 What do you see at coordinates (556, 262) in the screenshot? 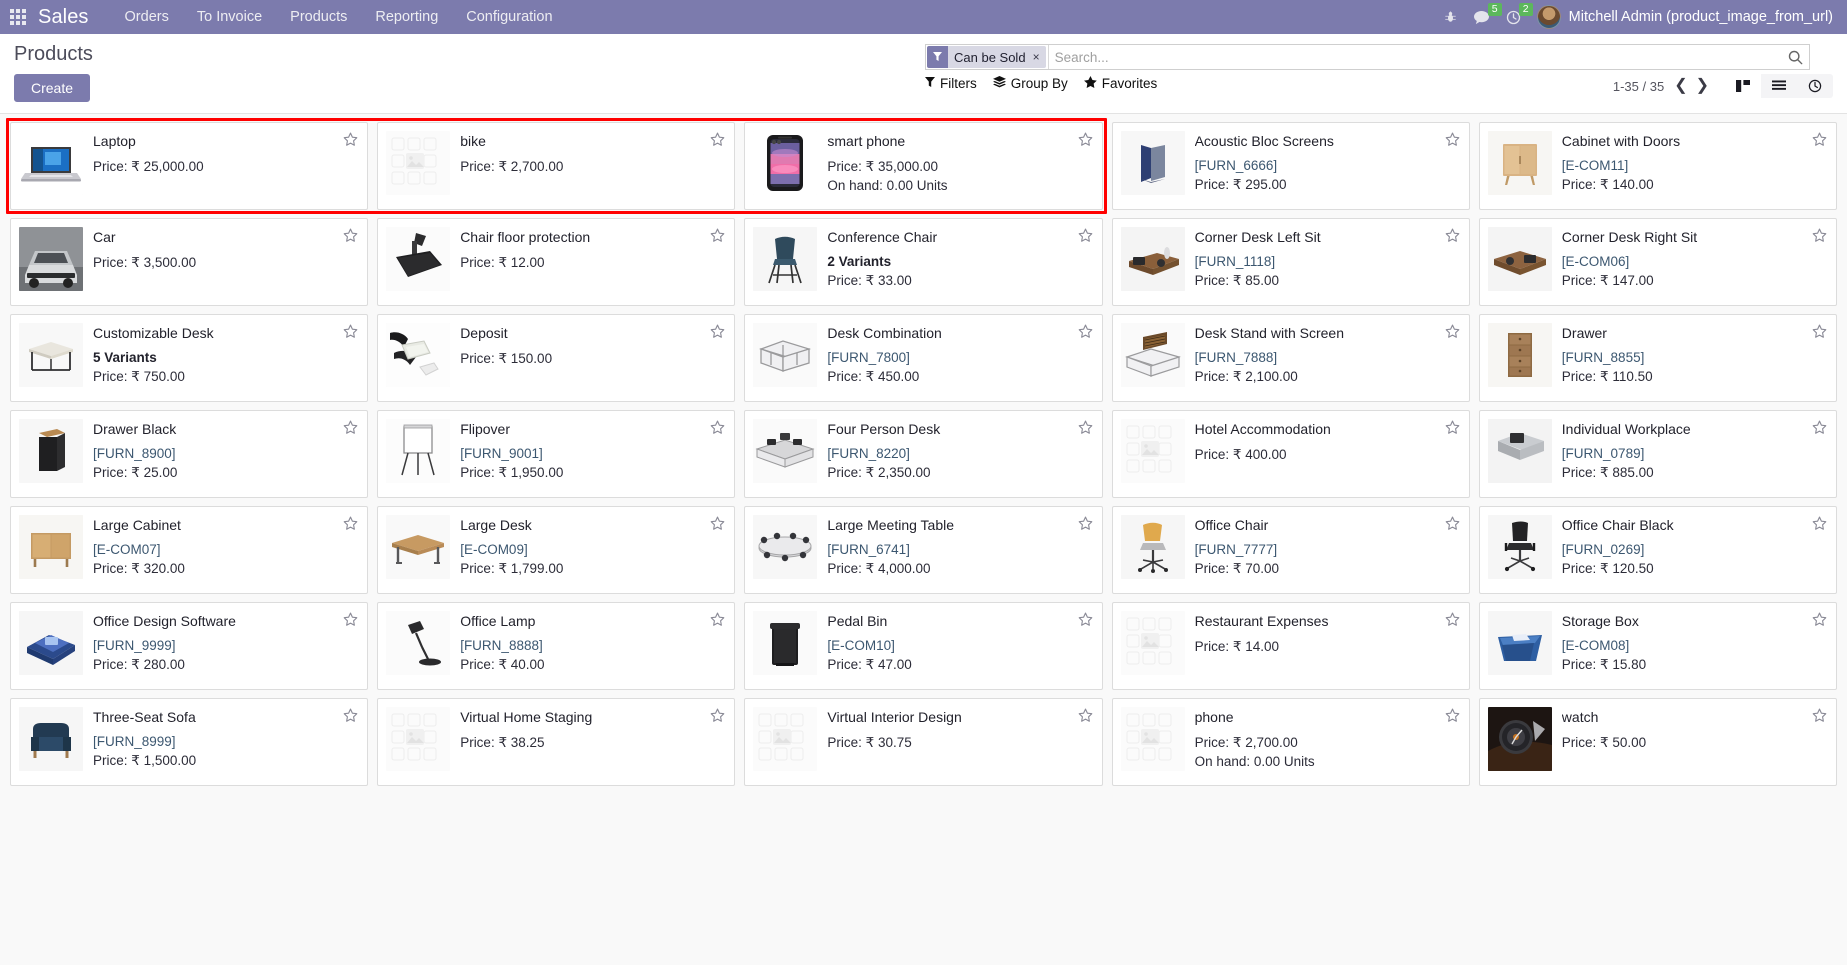
I see `product-card: Chair floor protection Price: ₹ 12.00` at bounding box center [556, 262].